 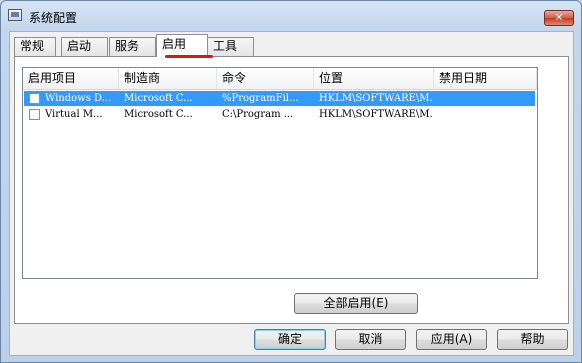 I want to click on column-header-manufacturer: 制造商, so click(x=168, y=78).